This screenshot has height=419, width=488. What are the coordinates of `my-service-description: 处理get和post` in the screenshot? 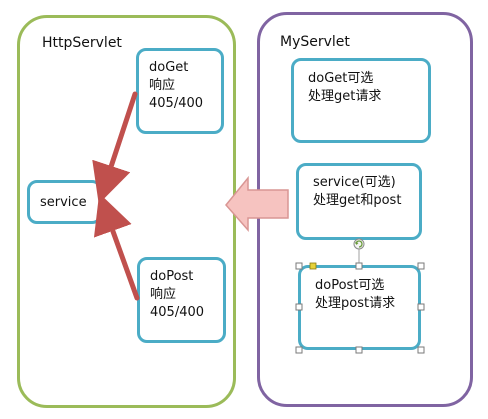 It's located at (357, 200).